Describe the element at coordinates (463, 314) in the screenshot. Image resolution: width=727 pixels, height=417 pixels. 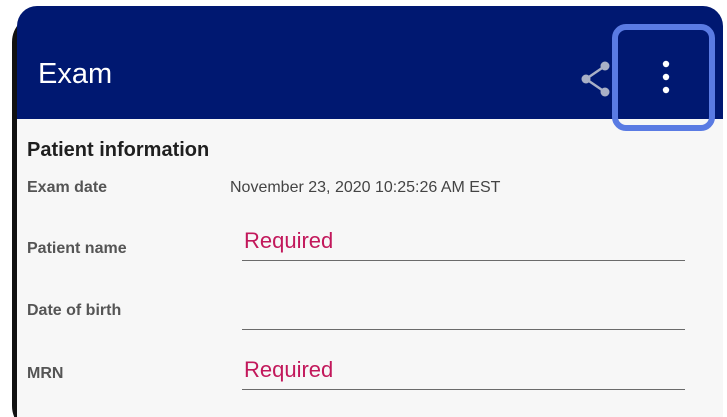
I see `date-of-birth-field` at that location.